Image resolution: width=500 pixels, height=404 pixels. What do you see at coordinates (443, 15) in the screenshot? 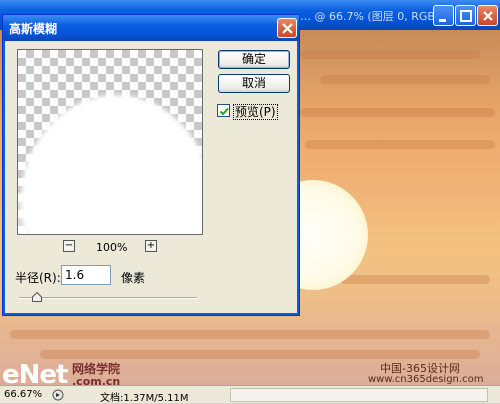
I see `minimize-button` at bounding box center [443, 15].